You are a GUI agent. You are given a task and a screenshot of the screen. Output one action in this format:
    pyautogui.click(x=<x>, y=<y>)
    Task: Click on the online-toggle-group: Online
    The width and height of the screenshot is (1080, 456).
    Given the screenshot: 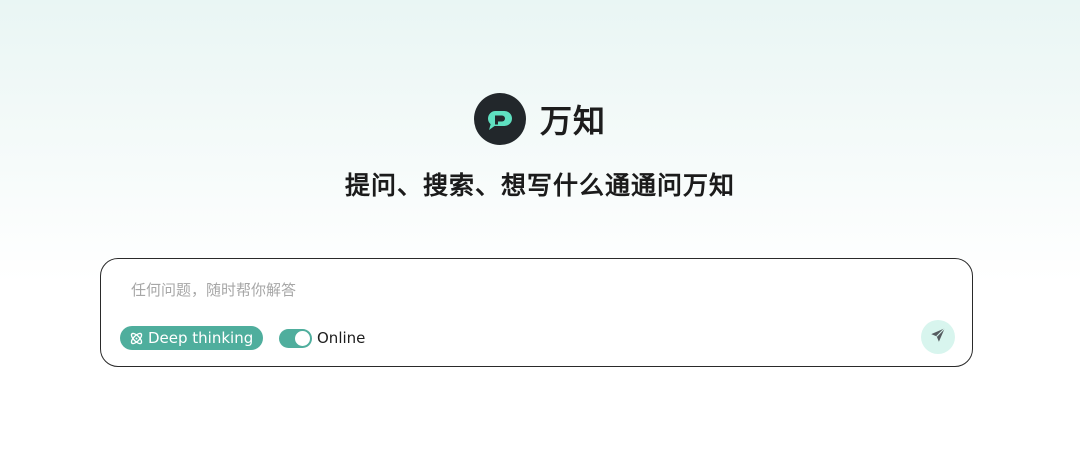 What is the action you would take?
    pyautogui.click(x=322, y=338)
    